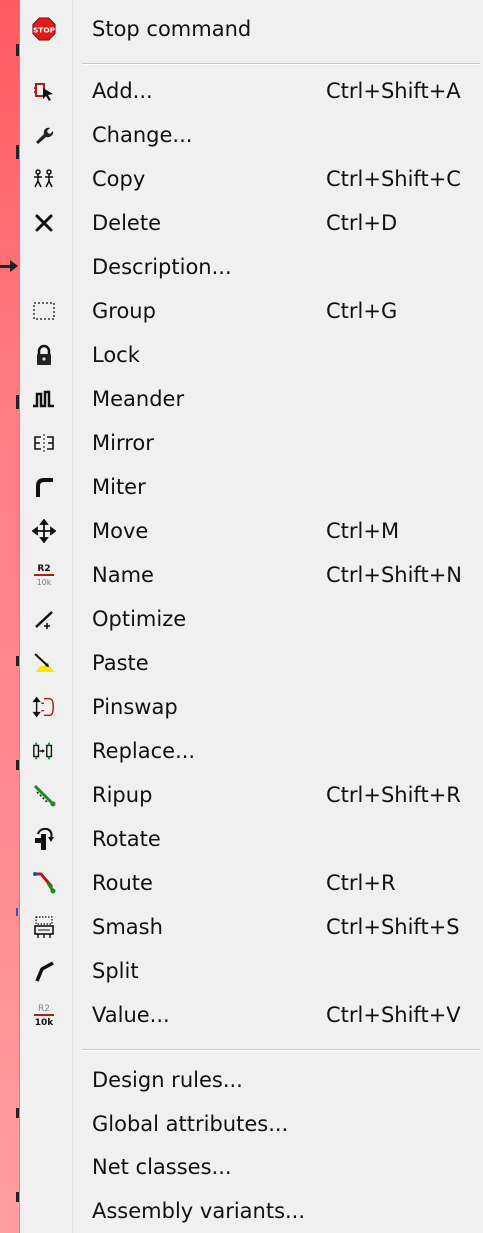  What do you see at coordinates (119, 487) in the screenshot?
I see `menu-item-label: Miter` at bounding box center [119, 487].